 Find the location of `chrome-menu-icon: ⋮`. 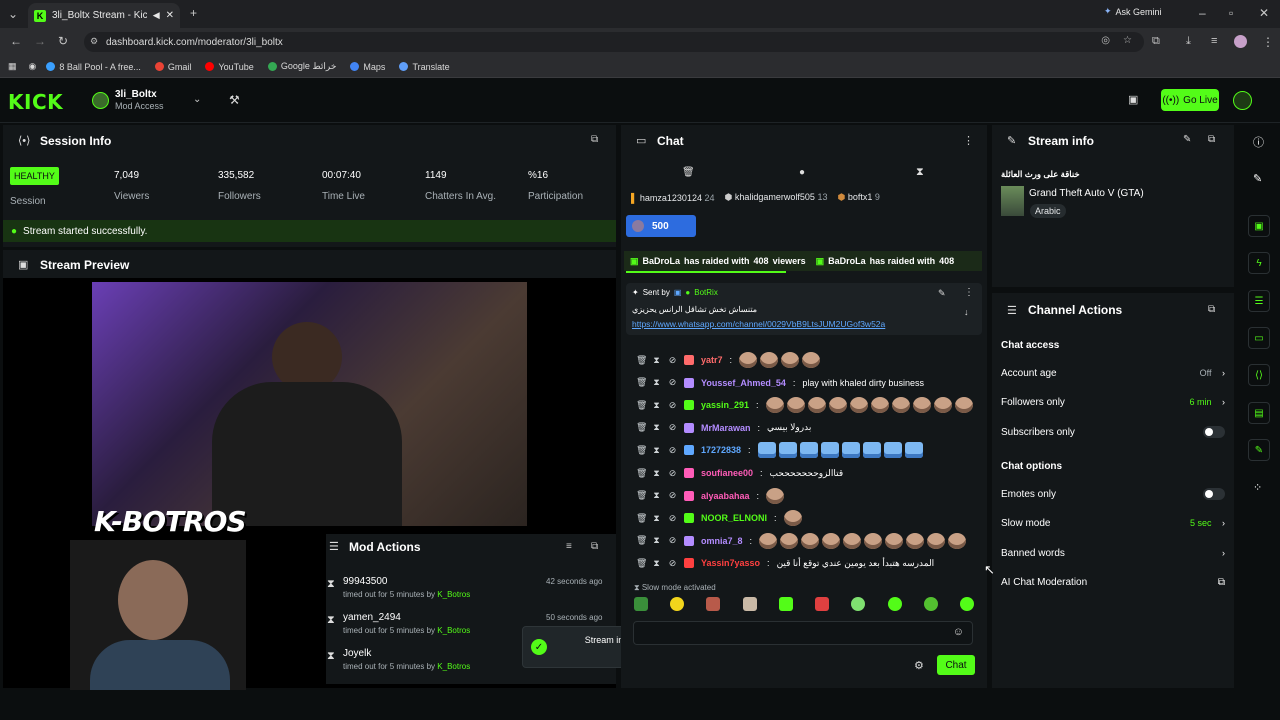

chrome-menu-icon: ⋮ is located at coordinates (1268, 42).